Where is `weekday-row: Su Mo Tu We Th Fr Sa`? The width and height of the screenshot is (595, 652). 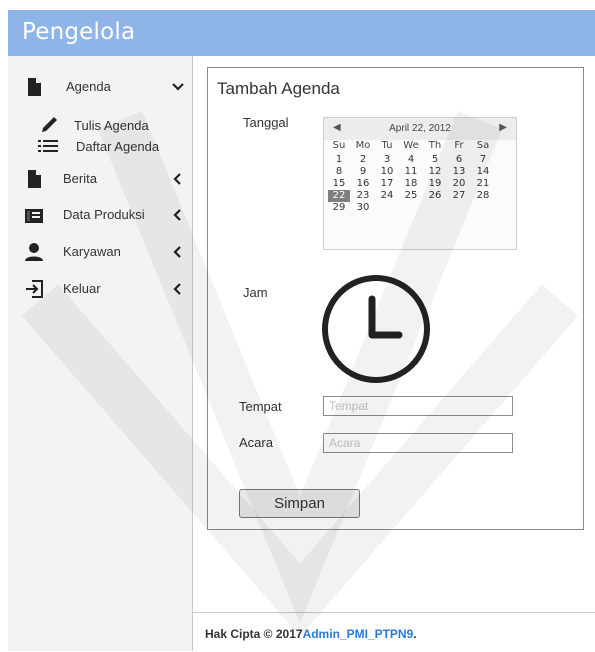
weekday-row: Su Mo Tu We Th Fr Sa is located at coordinates (420, 146).